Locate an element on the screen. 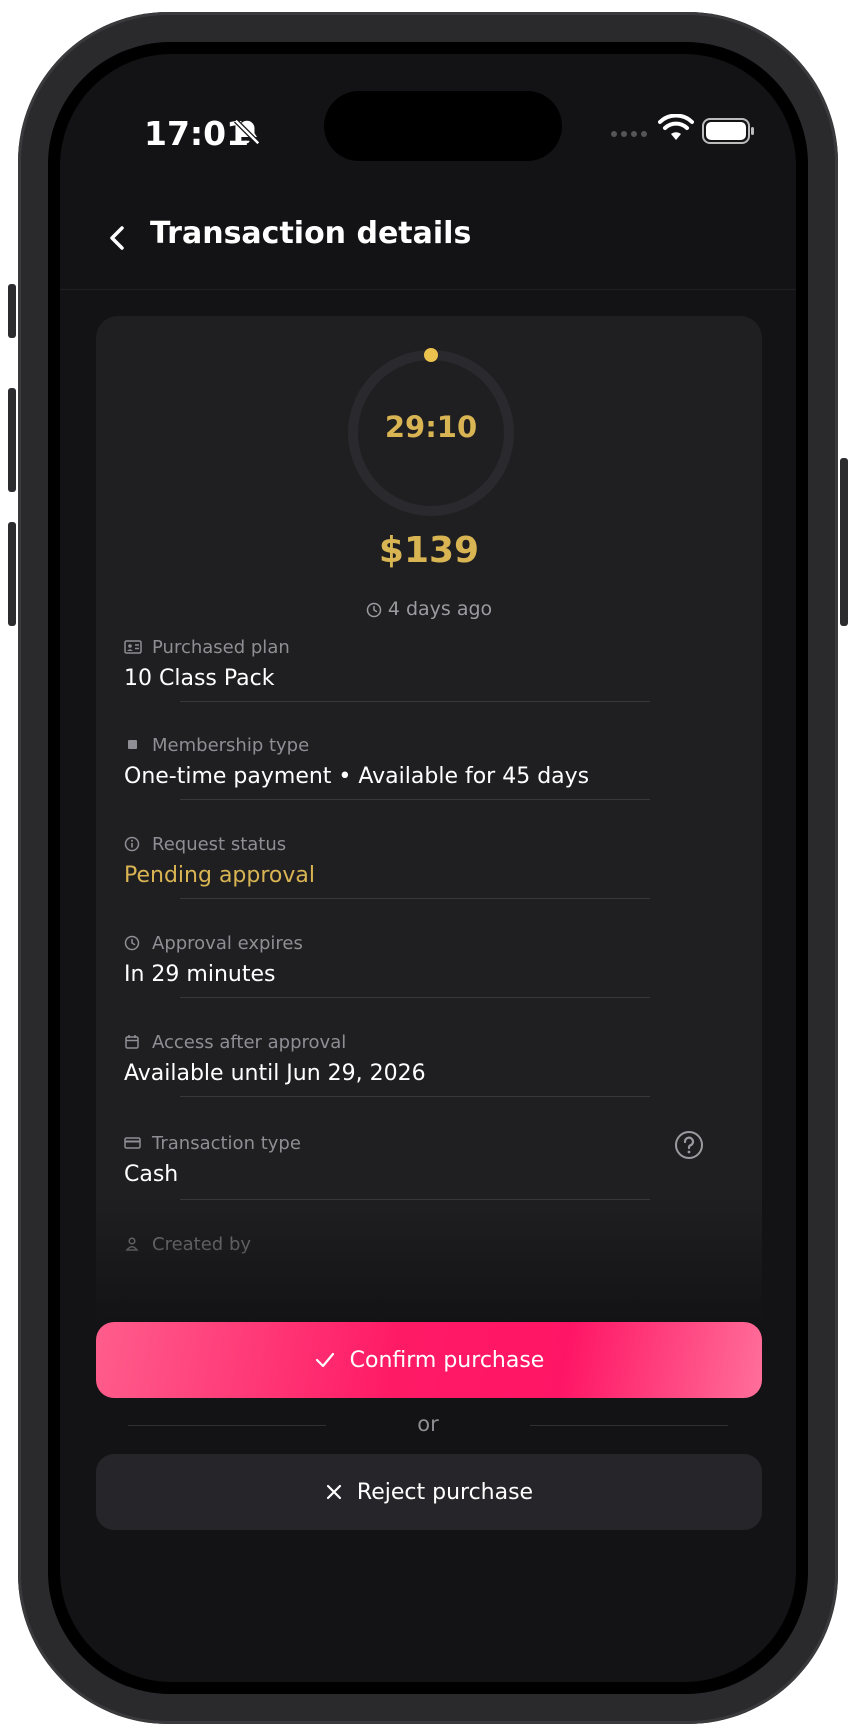 The image size is (857, 1735). reject-purchase-button: Reject purchase is located at coordinates (429, 1492).